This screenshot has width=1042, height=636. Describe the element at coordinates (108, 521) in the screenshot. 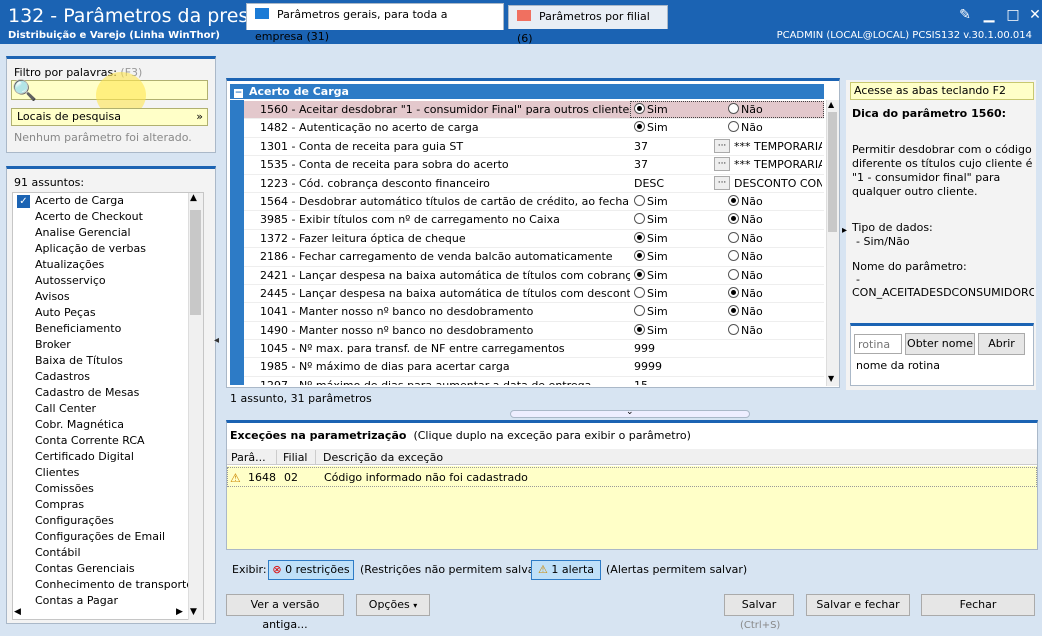

I see `list-item: Configurações` at that location.